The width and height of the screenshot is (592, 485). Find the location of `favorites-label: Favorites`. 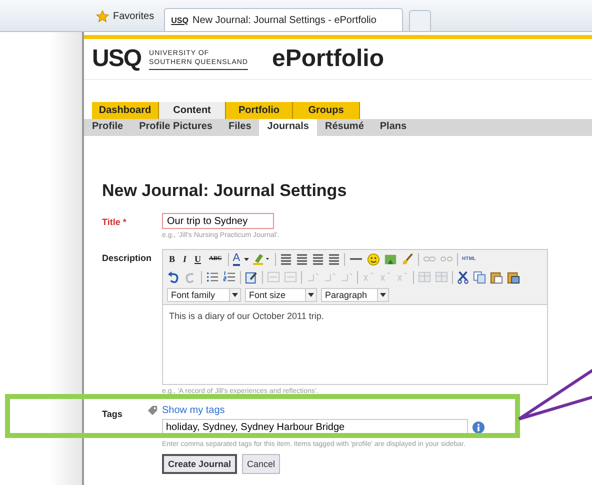

favorites-label: Favorites is located at coordinates (133, 16).